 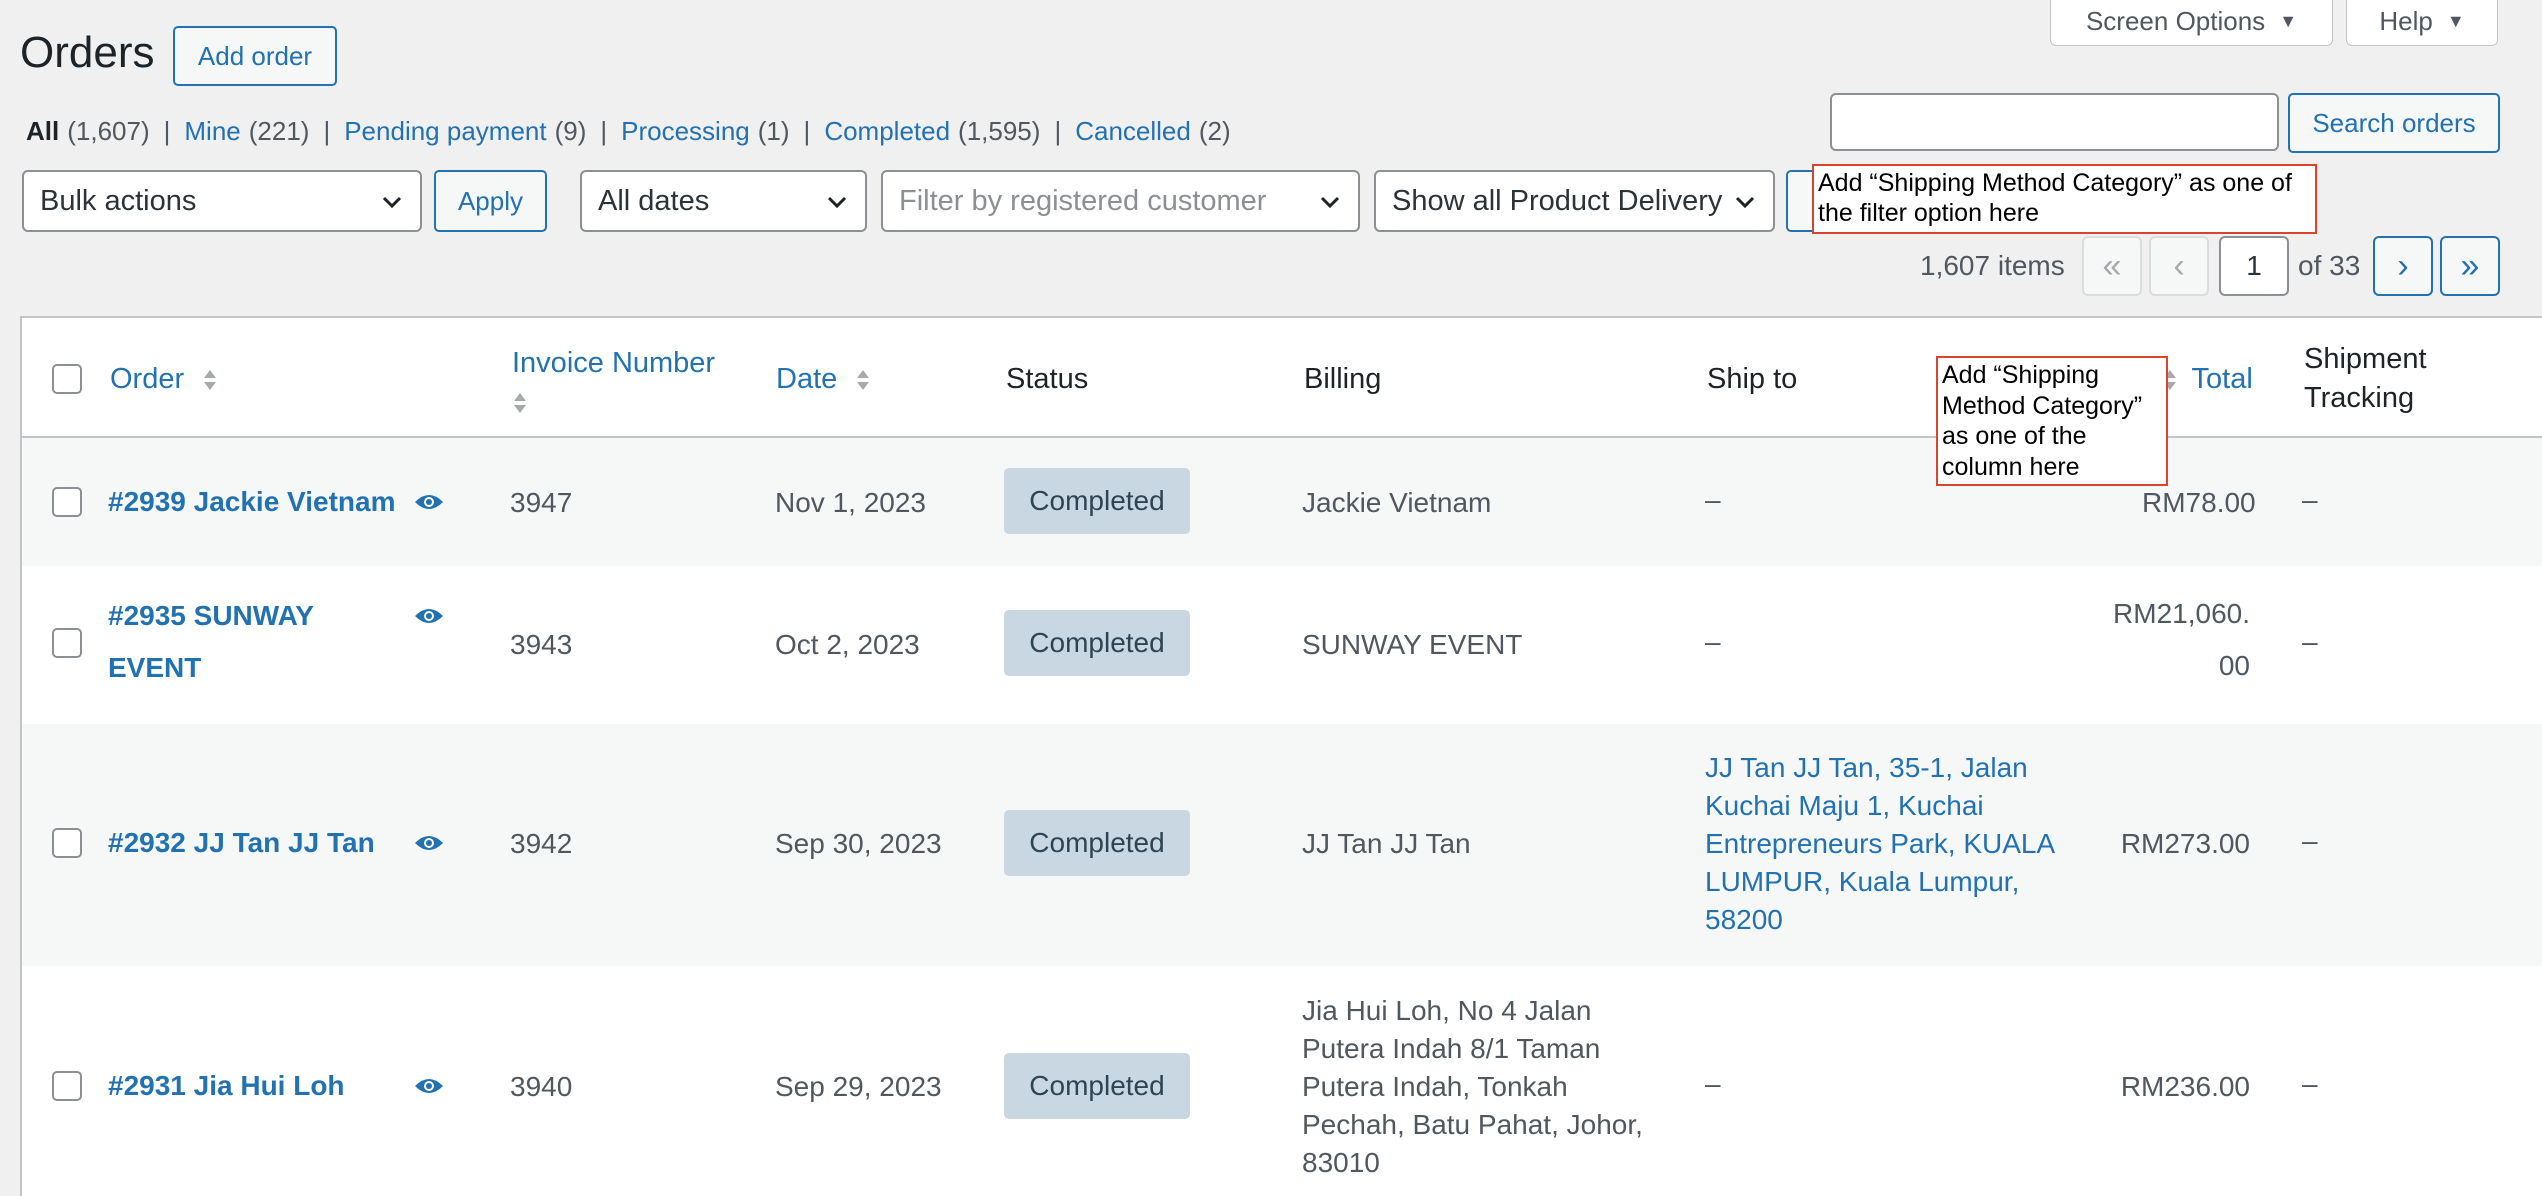 What do you see at coordinates (541, 843) in the screenshot?
I see `invoice-number: 3942` at bounding box center [541, 843].